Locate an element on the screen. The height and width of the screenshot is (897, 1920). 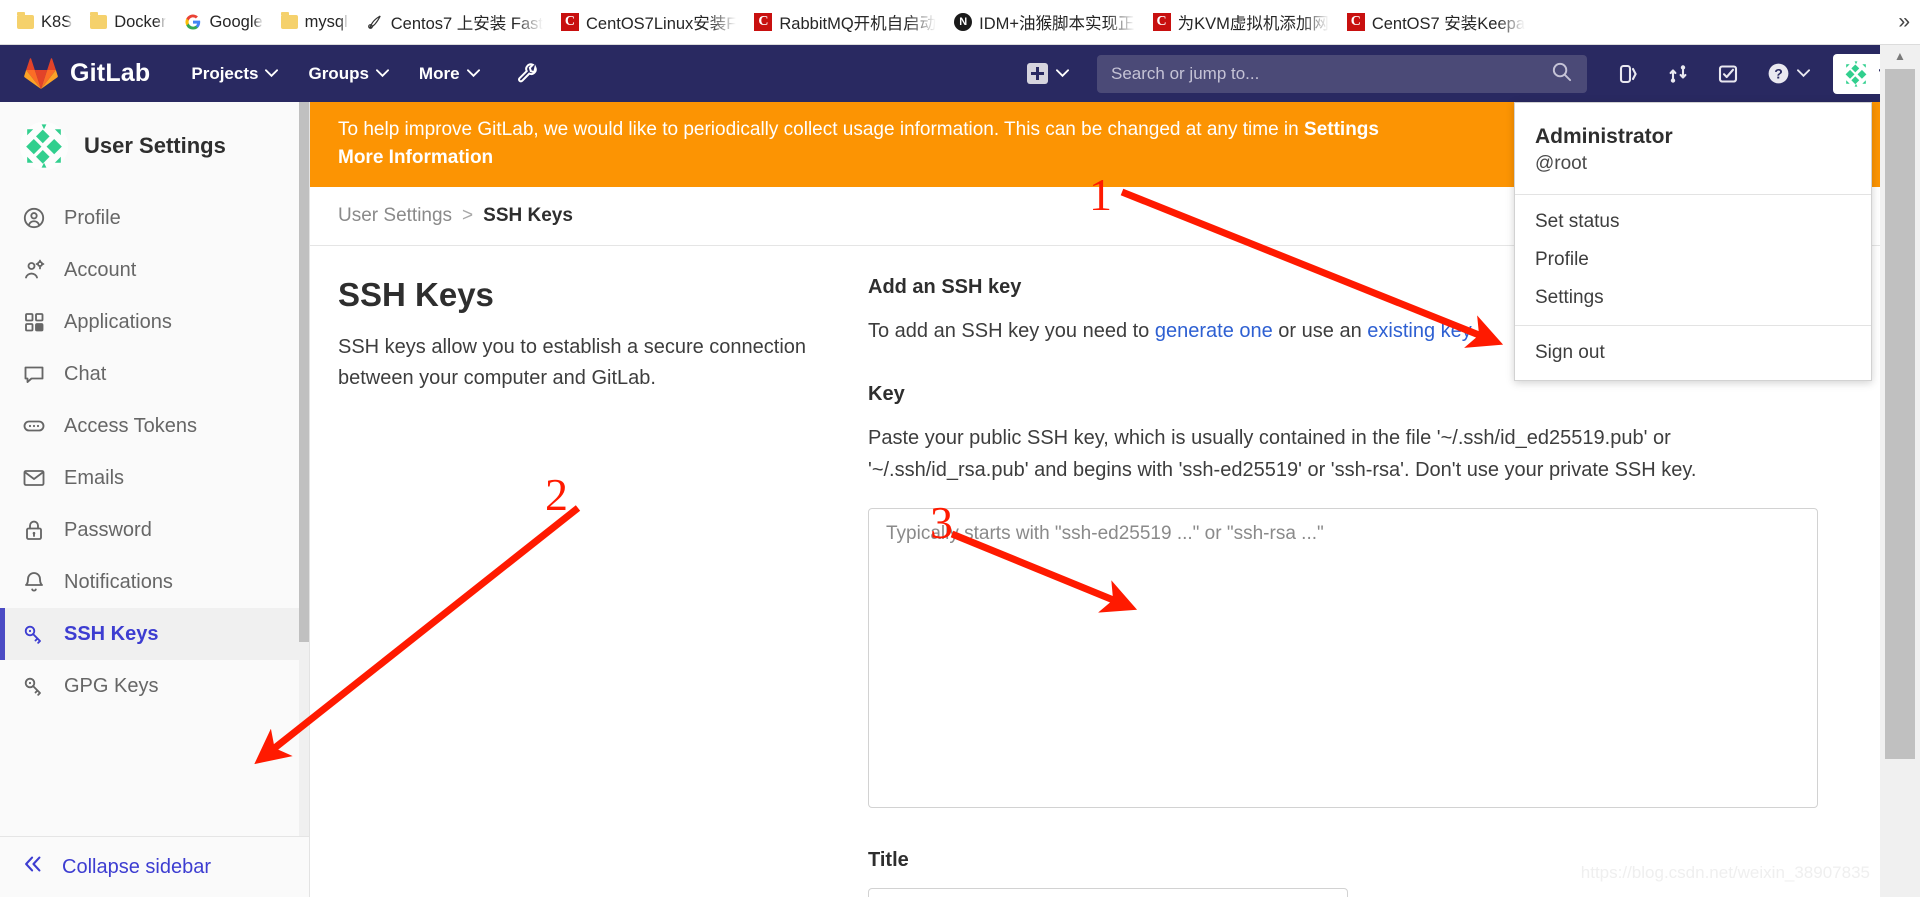
sidebar-avatar is located at coordinates (44, 146).